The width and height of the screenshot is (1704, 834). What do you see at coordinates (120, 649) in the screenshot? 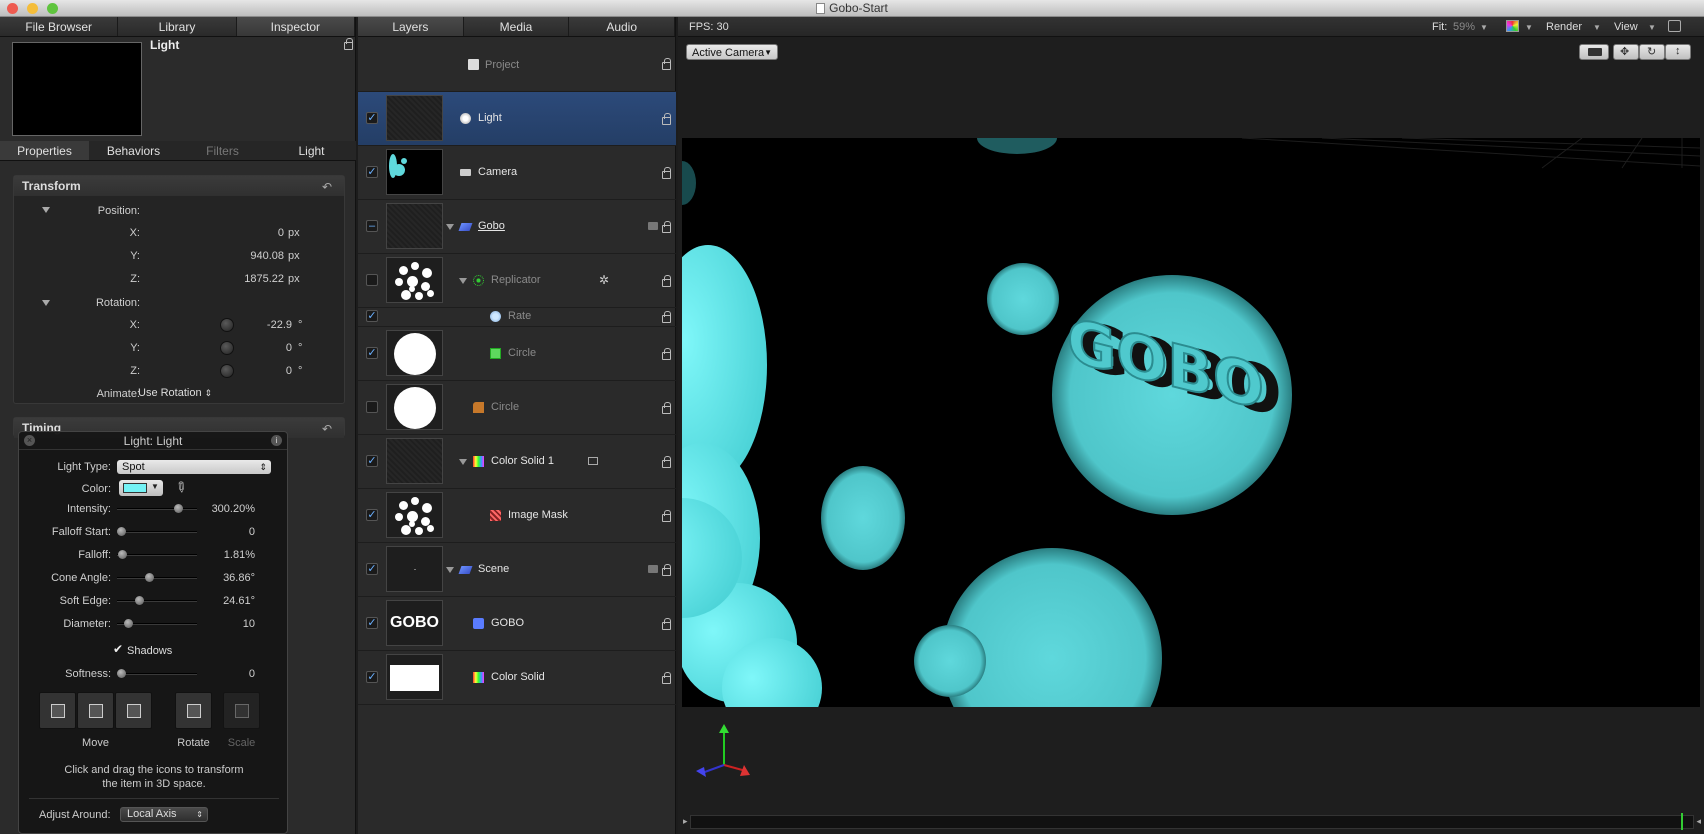
I see `shadows-checkbox: ✔` at bounding box center [120, 649].